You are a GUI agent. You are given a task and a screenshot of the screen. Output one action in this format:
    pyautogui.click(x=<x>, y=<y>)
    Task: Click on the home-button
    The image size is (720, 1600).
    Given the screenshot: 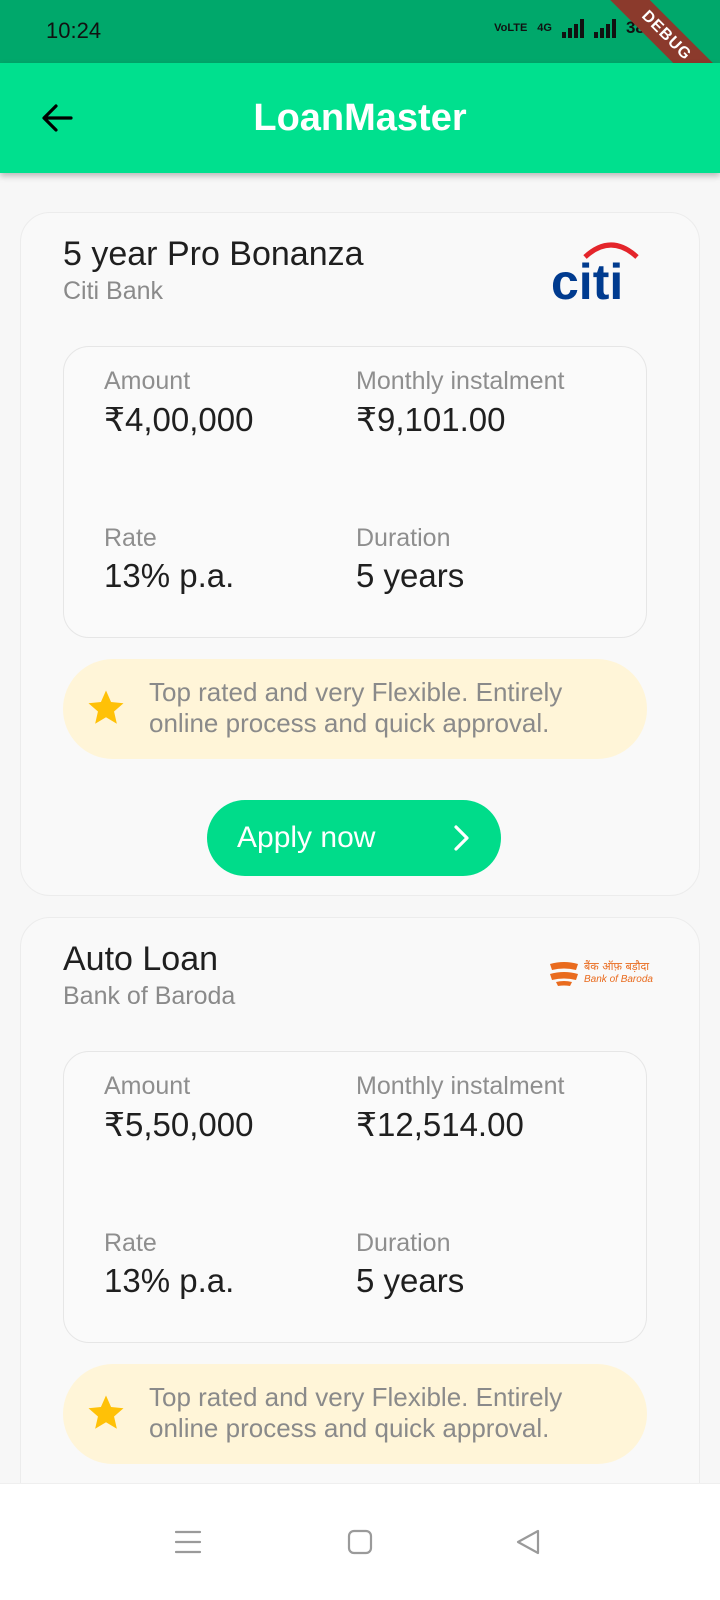 What is the action you would take?
    pyautogui.click(x=360, y=1542)
    